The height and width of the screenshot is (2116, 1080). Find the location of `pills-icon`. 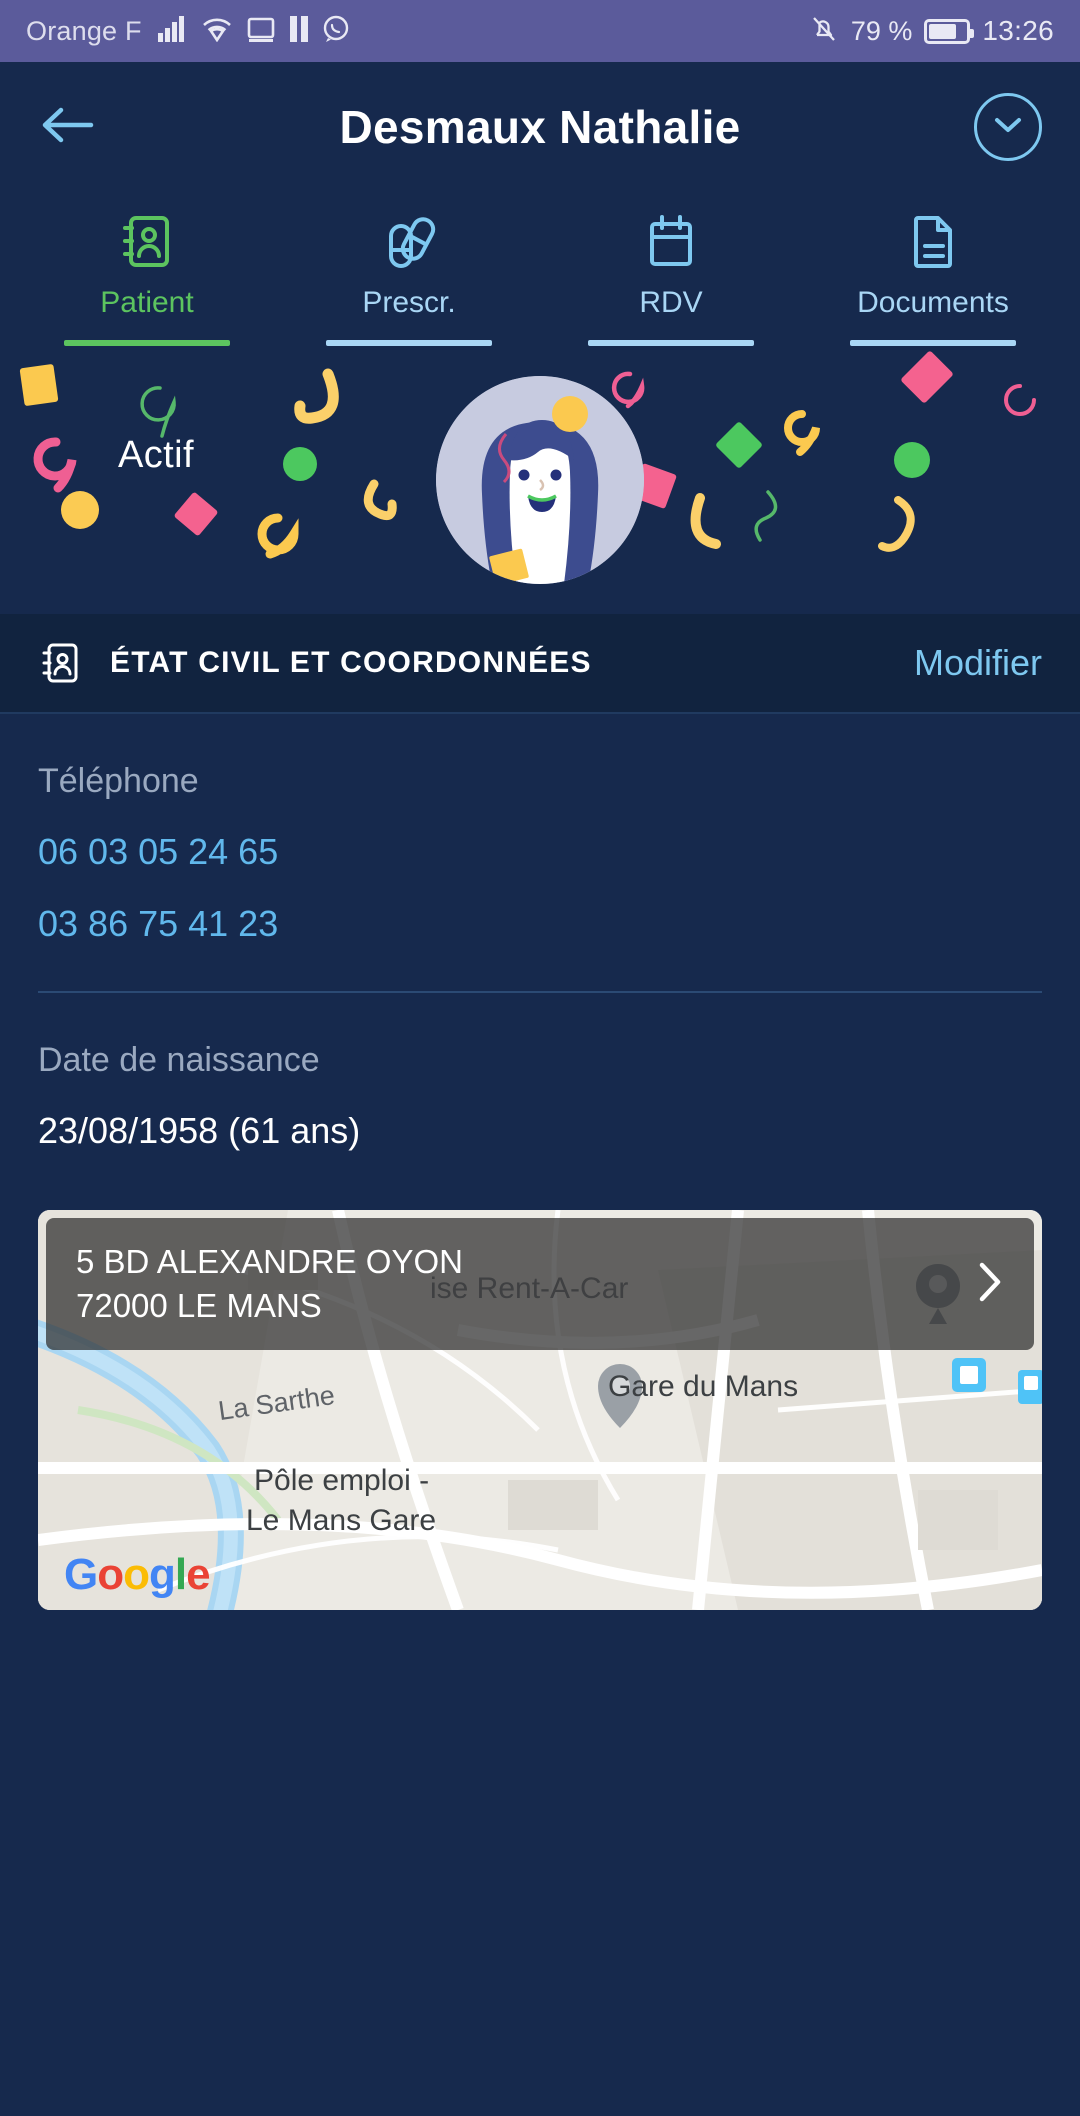

pills-icon is located at coordinates (409, 239).